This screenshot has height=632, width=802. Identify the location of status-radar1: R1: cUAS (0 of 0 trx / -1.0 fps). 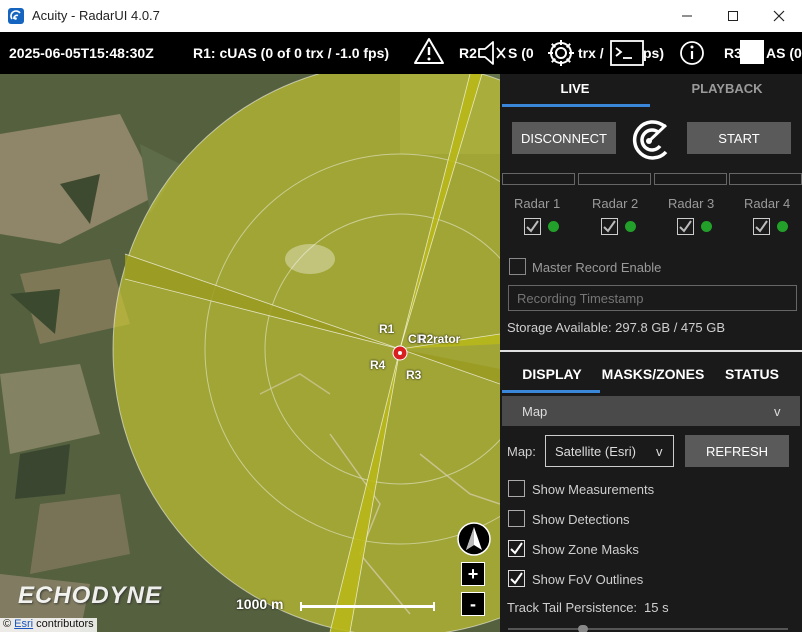
(291, 53).